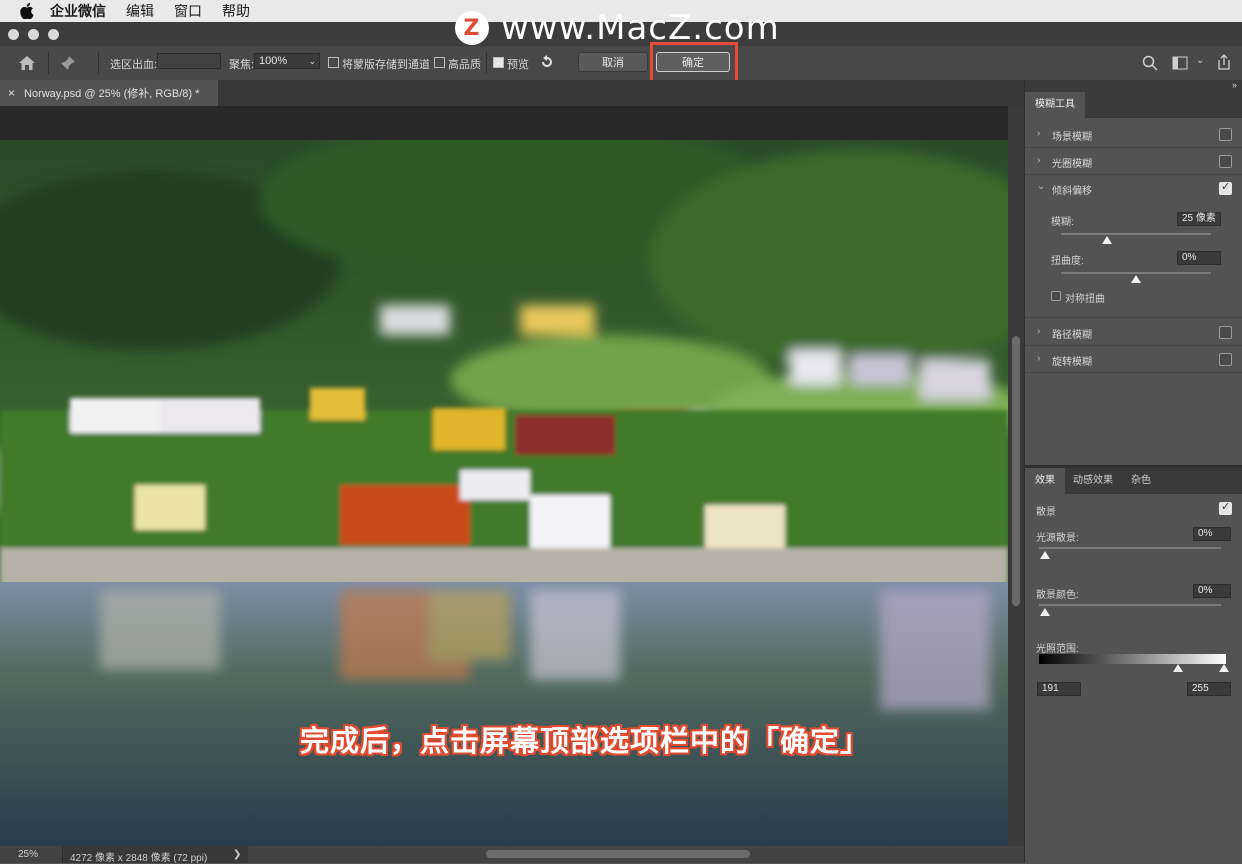  What do you see at coordinates (1130, 605) in the screenshot?
I see `bokeh-color-slider-track` at bounding box center [1130, 605].